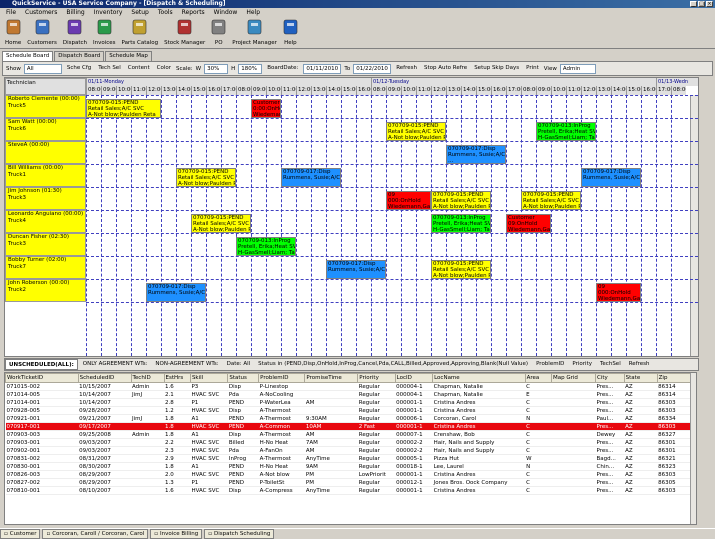 This screenshot has height=539, width=715. What do you see at coordinates (372, 68) in the screenshot?
I see `to-date-input: 01/22/2010` at bounding box center [372, 68].